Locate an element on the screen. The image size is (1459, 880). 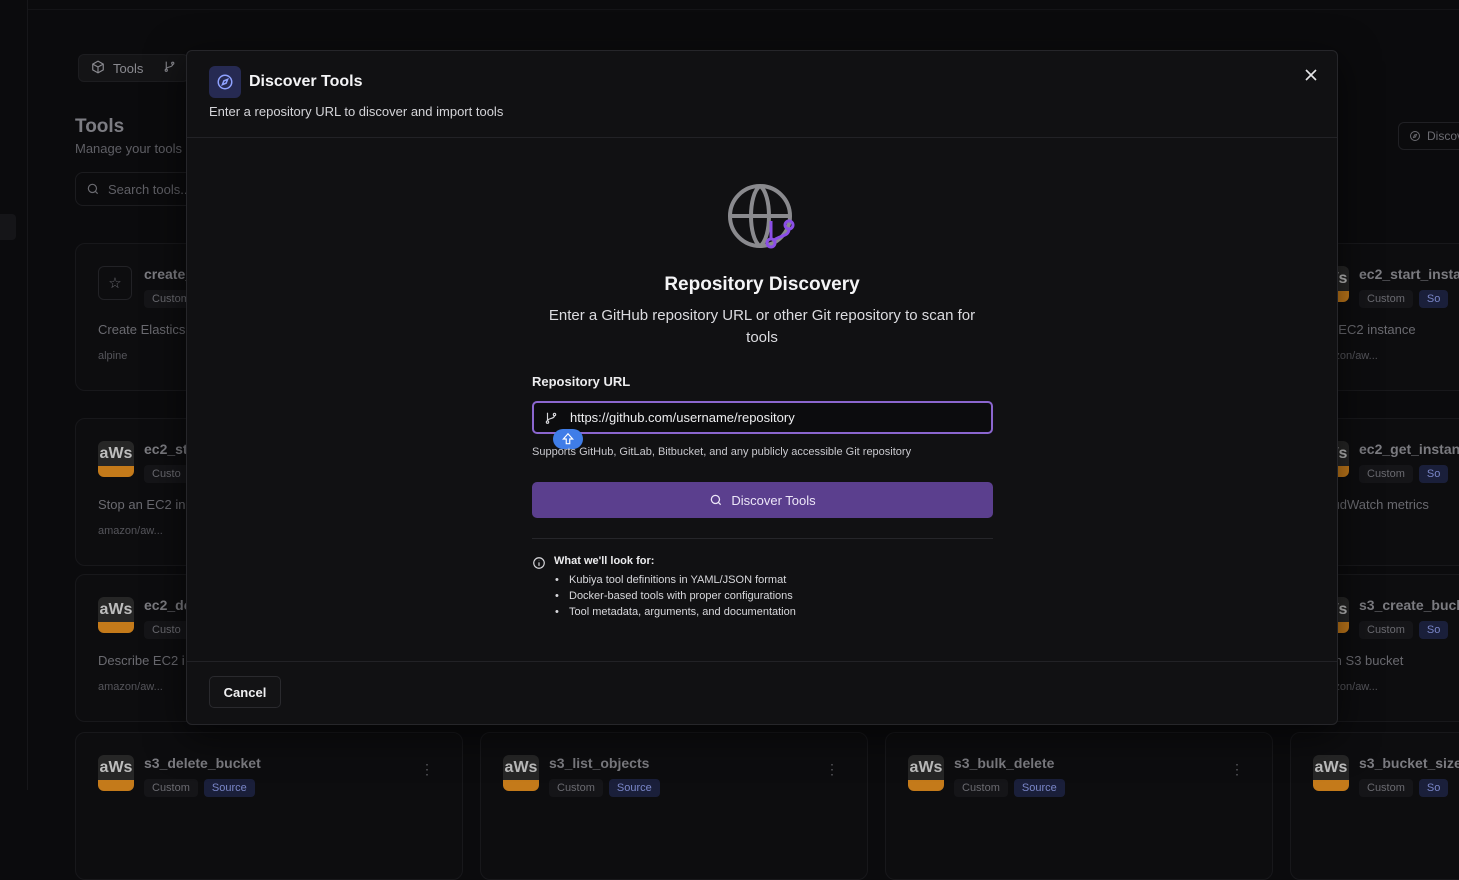
tool-card-title: s3_delete_bucket is located at coordinates (202, 763).